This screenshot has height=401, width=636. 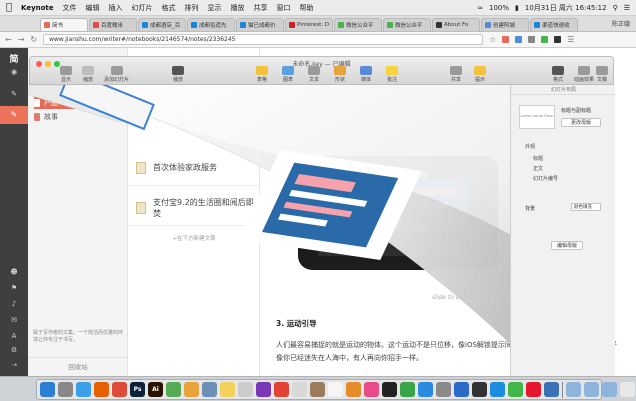 I want to click on background-select: 颜色填充, so click(x=586, y=207).